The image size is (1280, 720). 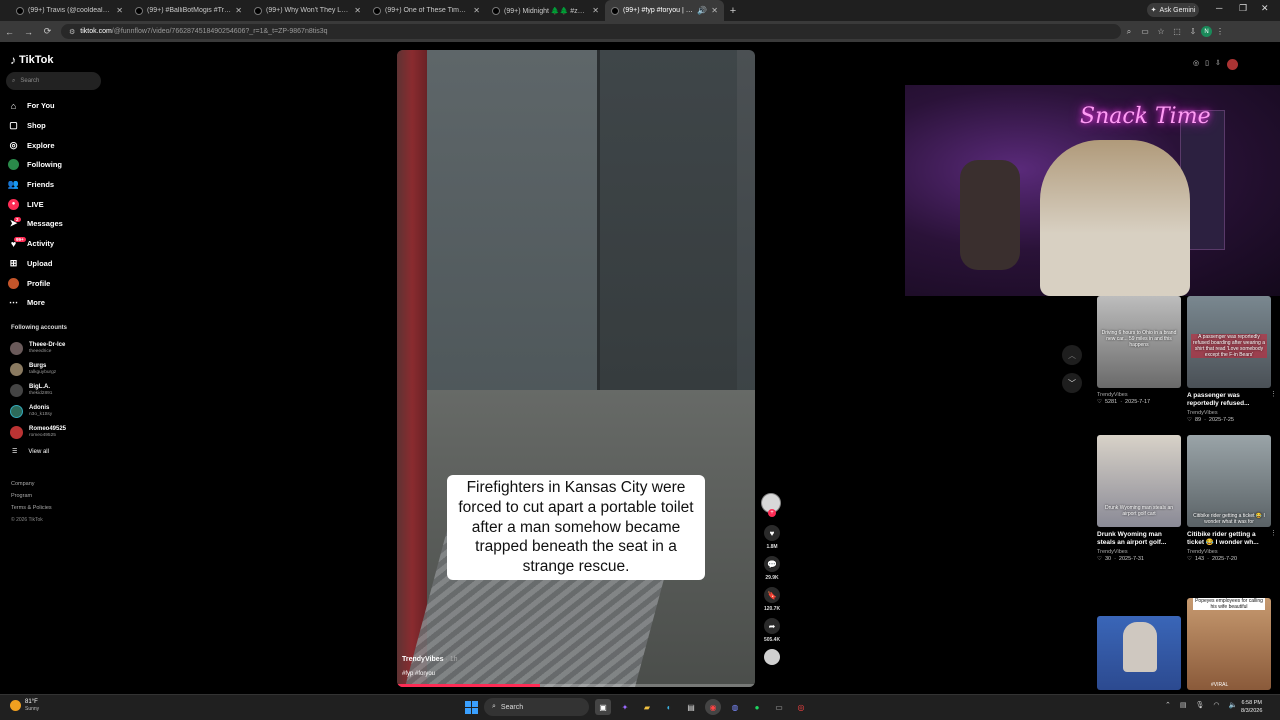 What do you see at coordinates (35, 303) in the screenshot?
I see `nav-more: ⋯ More` at bounding box center [35, 303].